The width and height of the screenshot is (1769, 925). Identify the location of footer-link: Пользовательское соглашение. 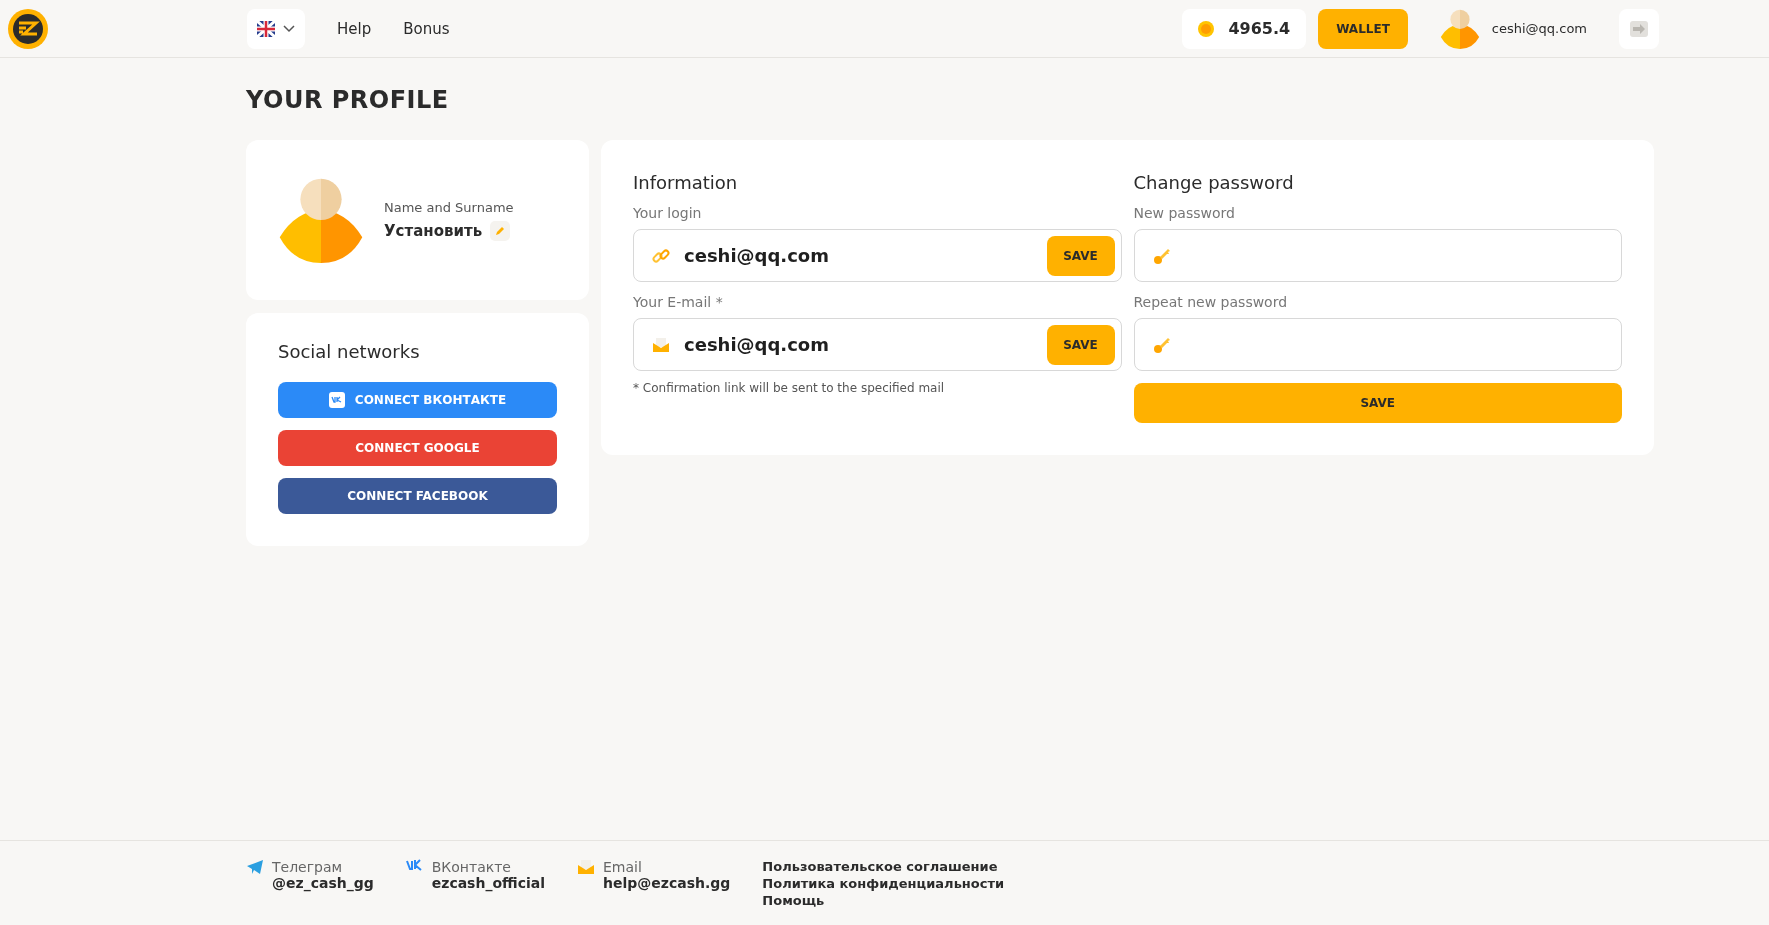
(883, 866).